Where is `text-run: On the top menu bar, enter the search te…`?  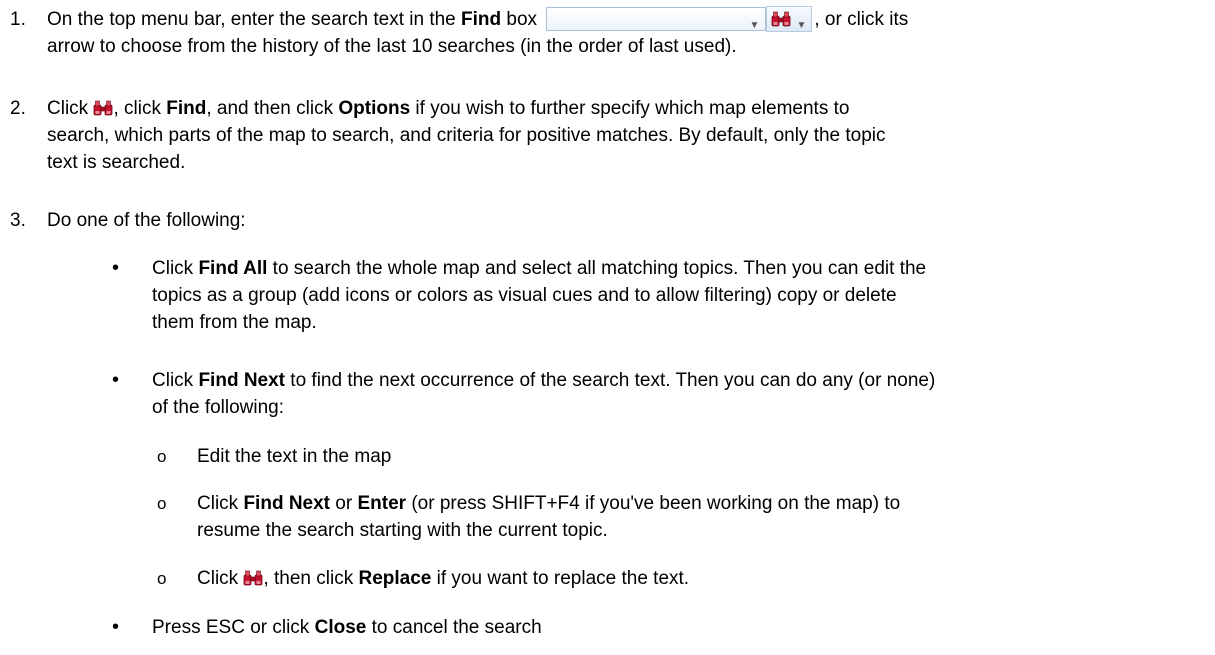
text-run: On the top menu bar, enter the search te… is located at coordinates (254, 19).